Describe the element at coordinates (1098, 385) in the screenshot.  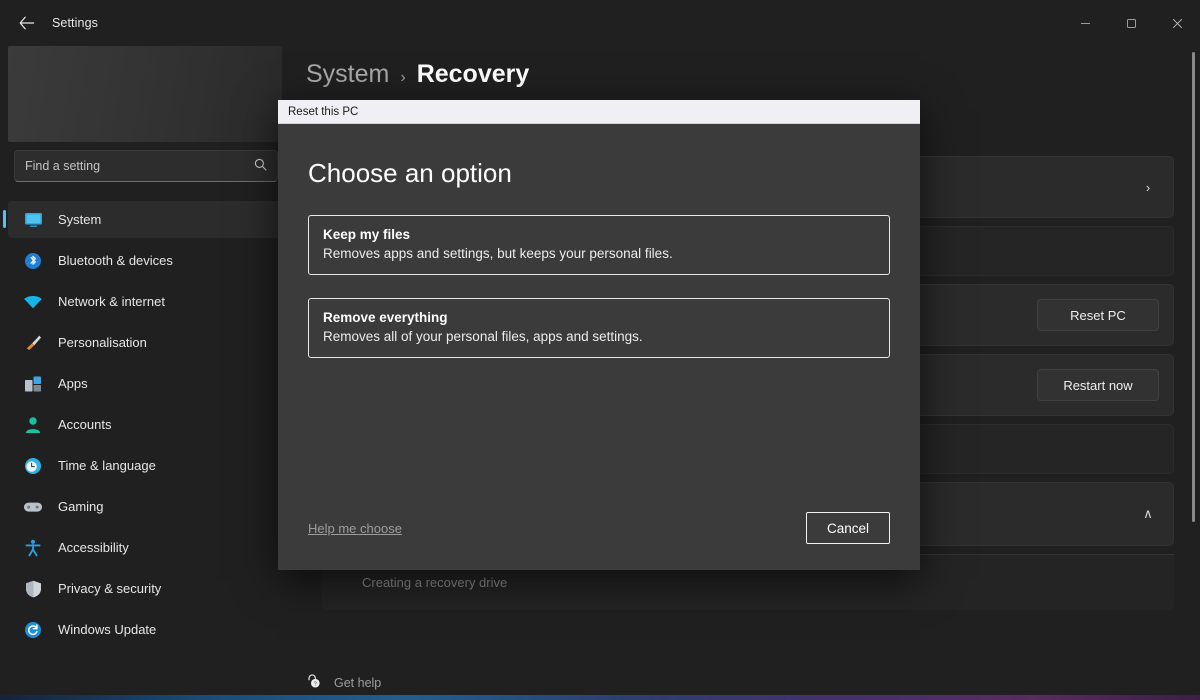
I see `restart-now-button: Restart now` at that location.